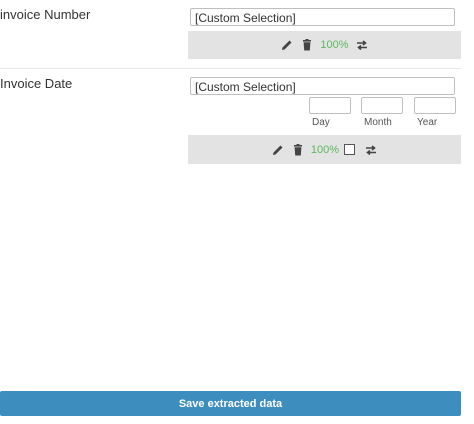  I want to click on day-input, so click(330, 105).